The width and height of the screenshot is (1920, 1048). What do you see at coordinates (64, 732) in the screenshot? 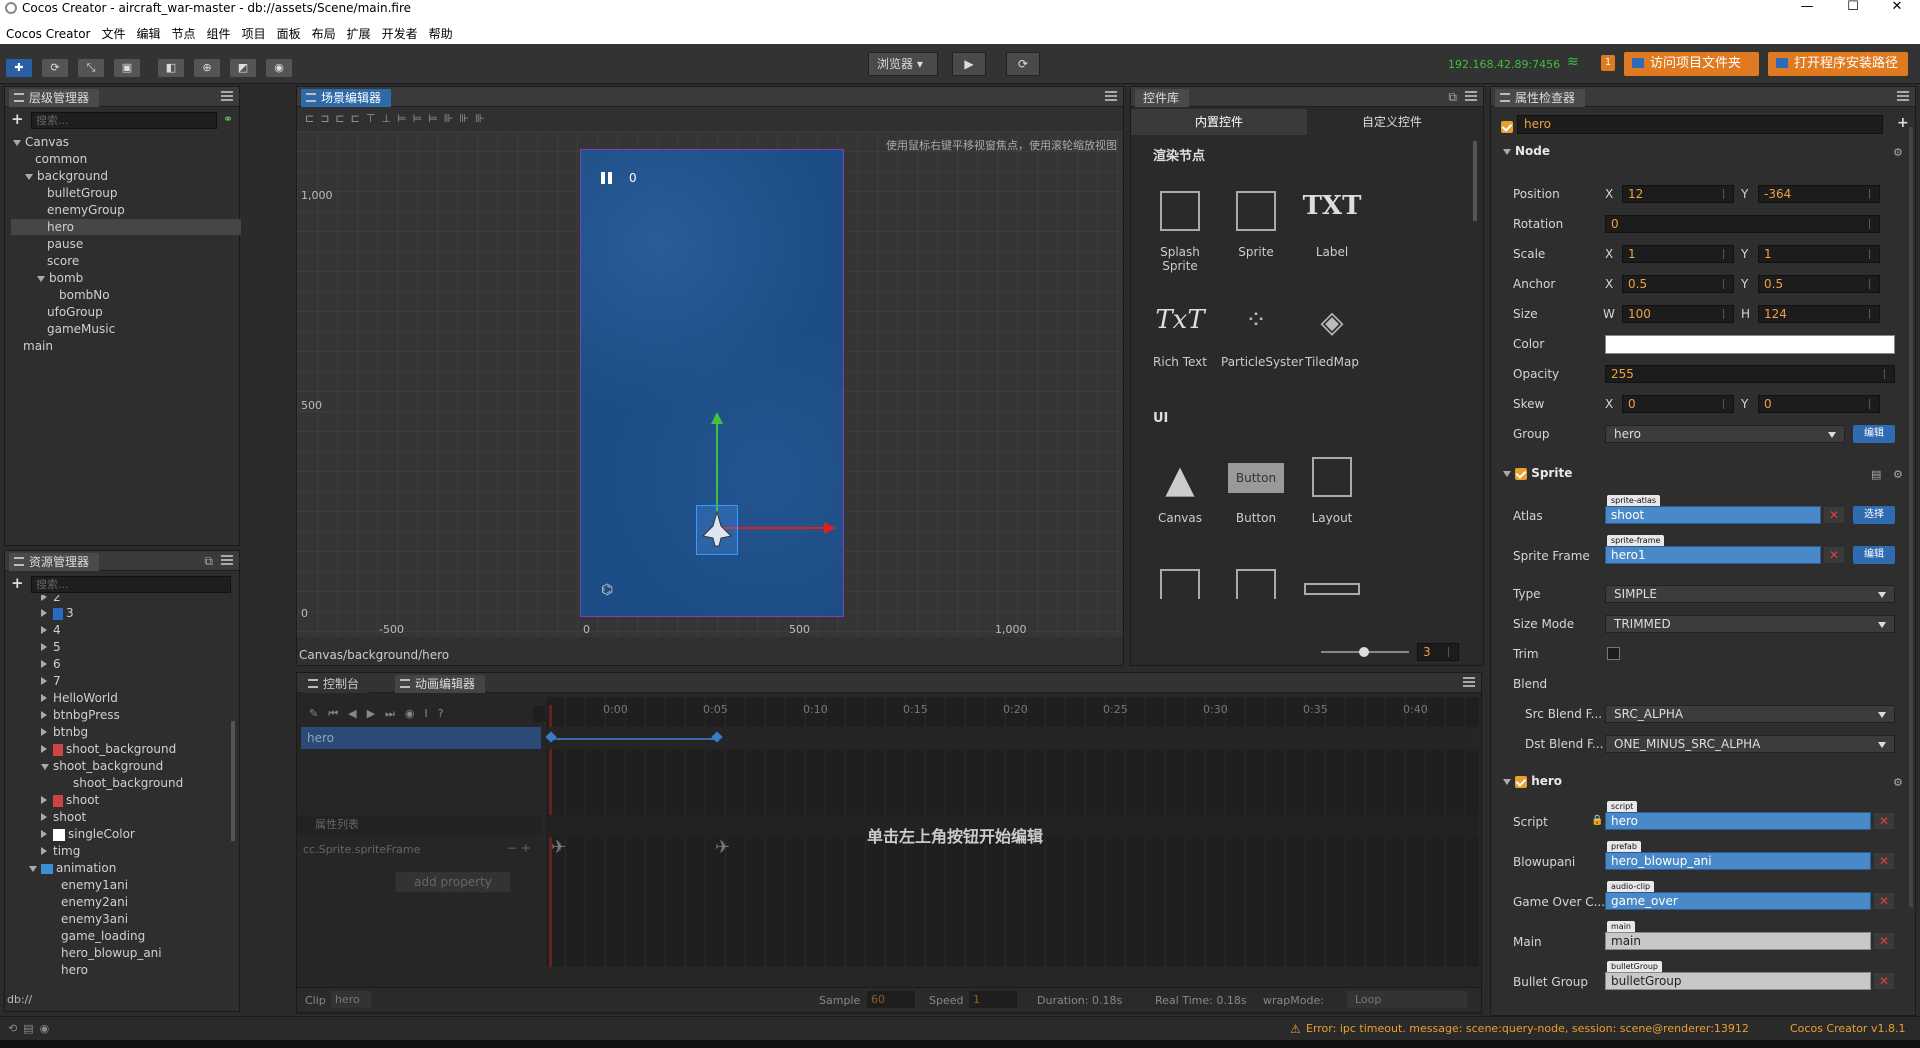
I see `asset-item: btnbg` at bounding box center [64, 732].